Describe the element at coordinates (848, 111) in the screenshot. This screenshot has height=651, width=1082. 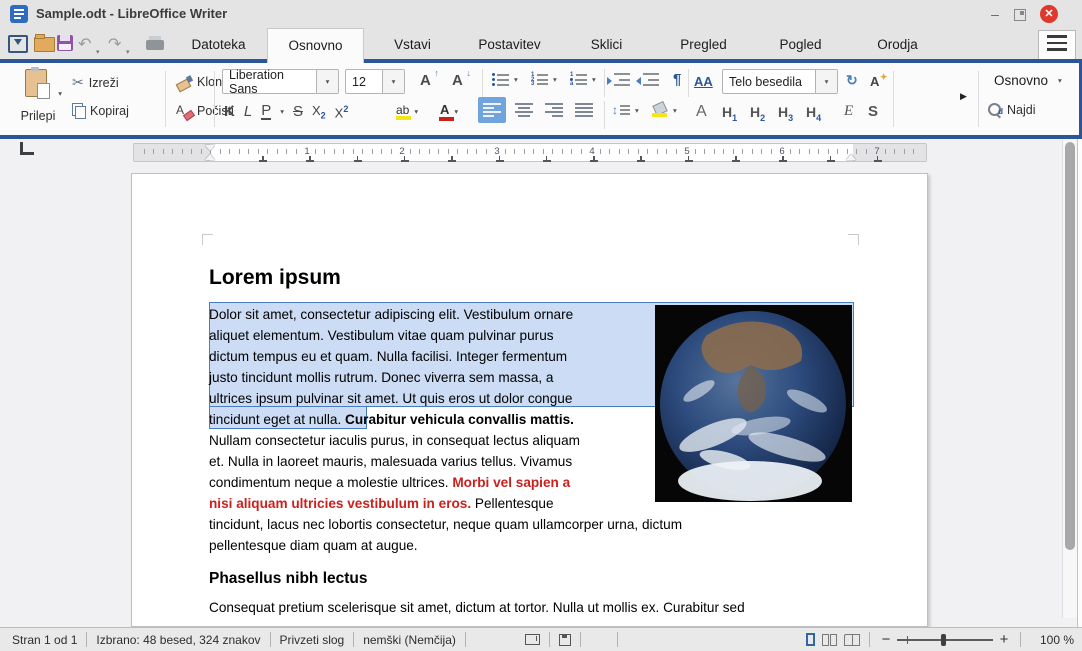
I see `emphasis-style-button: E` at that location.